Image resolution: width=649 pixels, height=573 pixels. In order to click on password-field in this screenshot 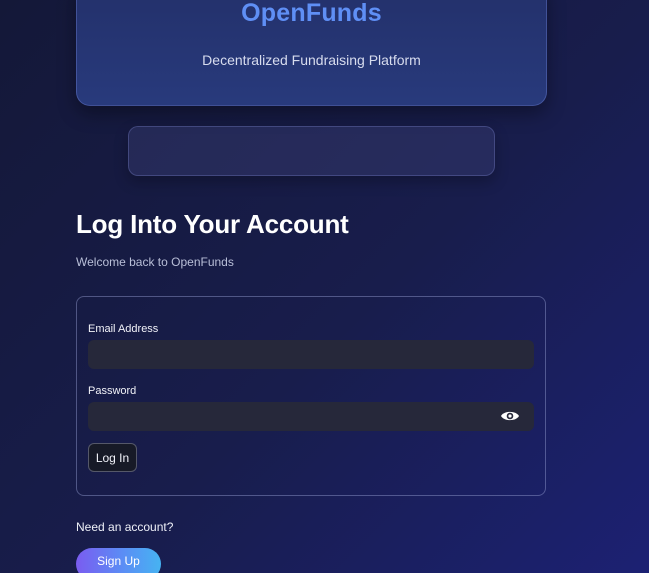, I will do `click(311, 416)`.